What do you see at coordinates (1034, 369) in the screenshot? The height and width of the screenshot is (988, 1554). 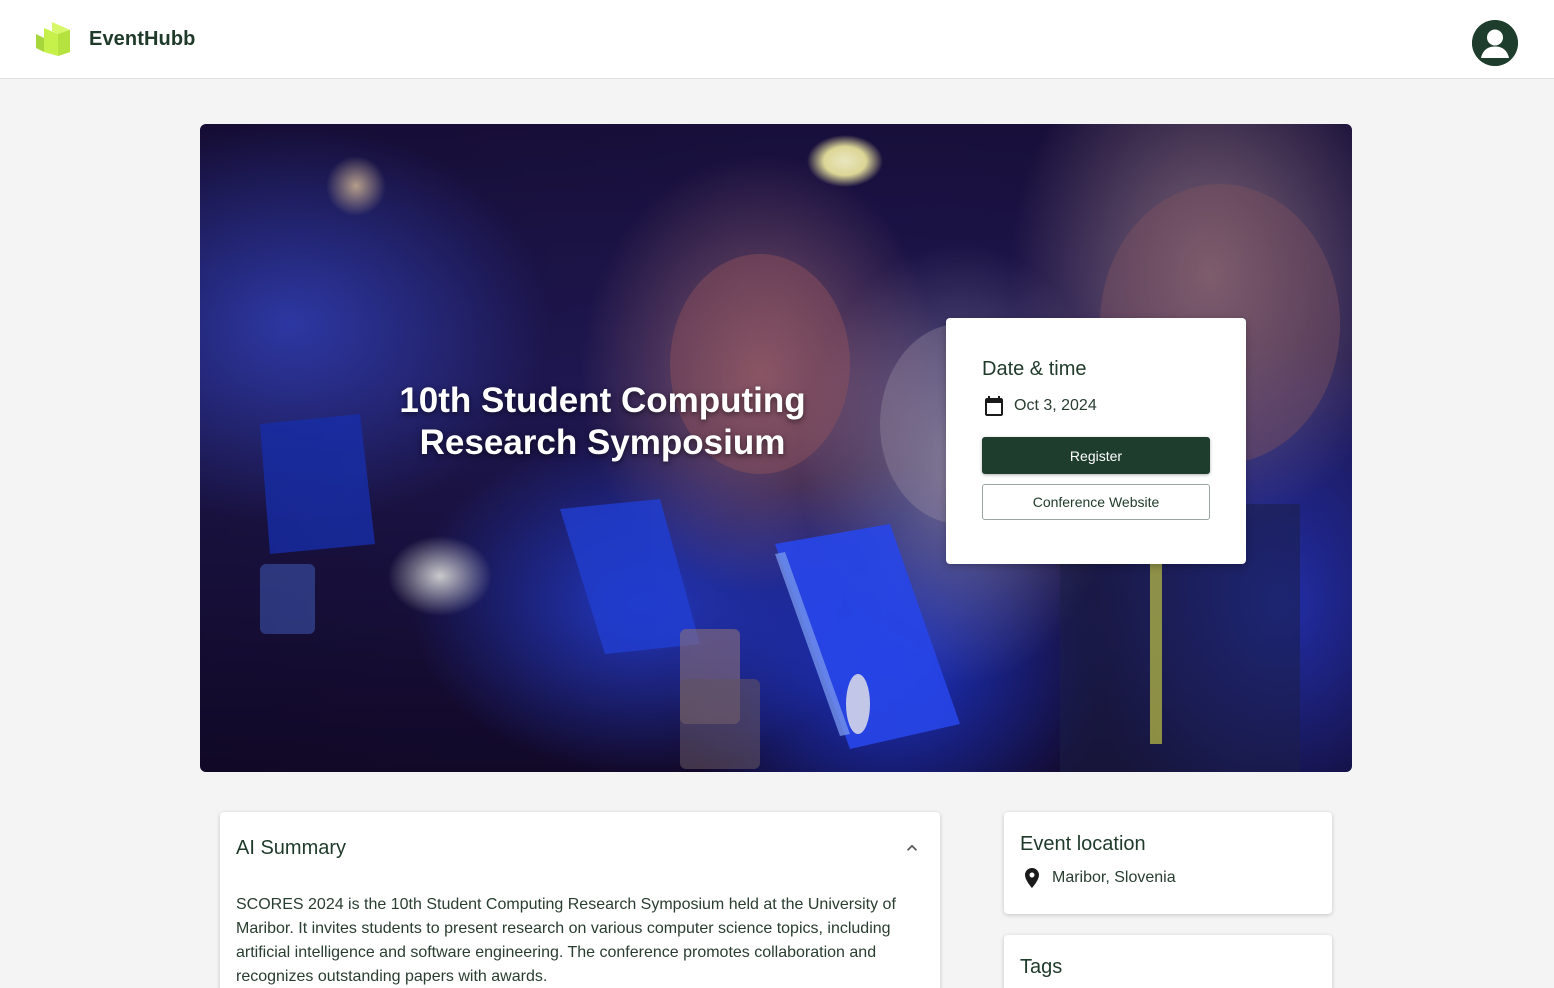 I see `date-time-heading: Date & time` at bounding box center [1034, 369].